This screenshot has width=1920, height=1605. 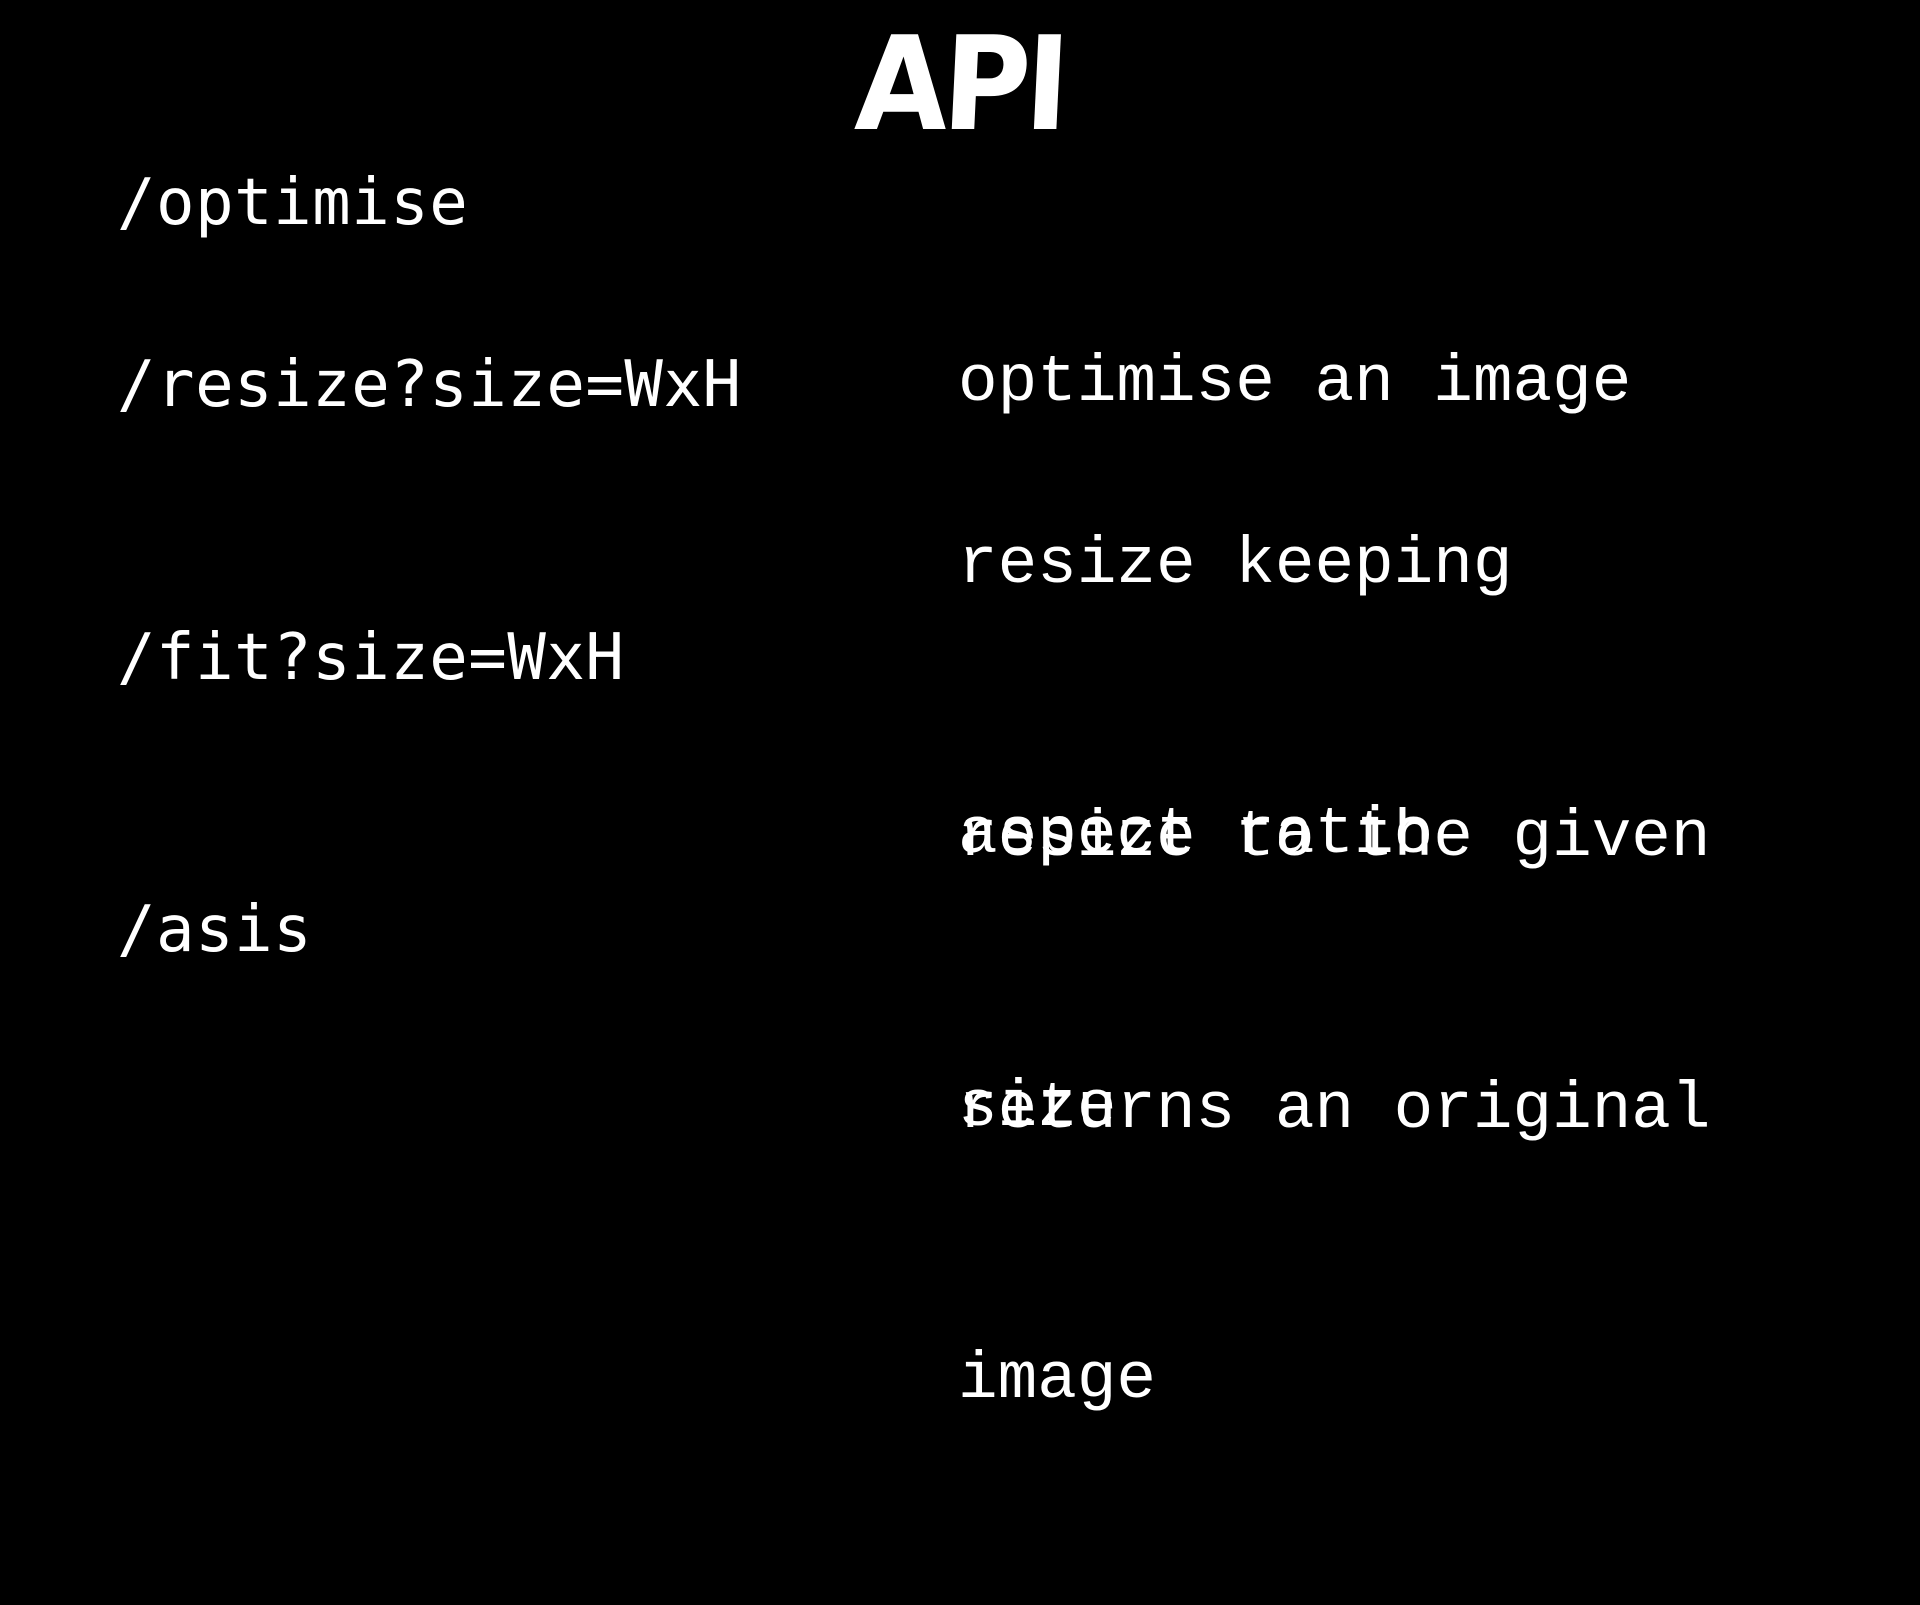 What do you see at coordinates (960, 84) in the screenshot?
I see `slide-title: API` at bounding box center [960, 84].